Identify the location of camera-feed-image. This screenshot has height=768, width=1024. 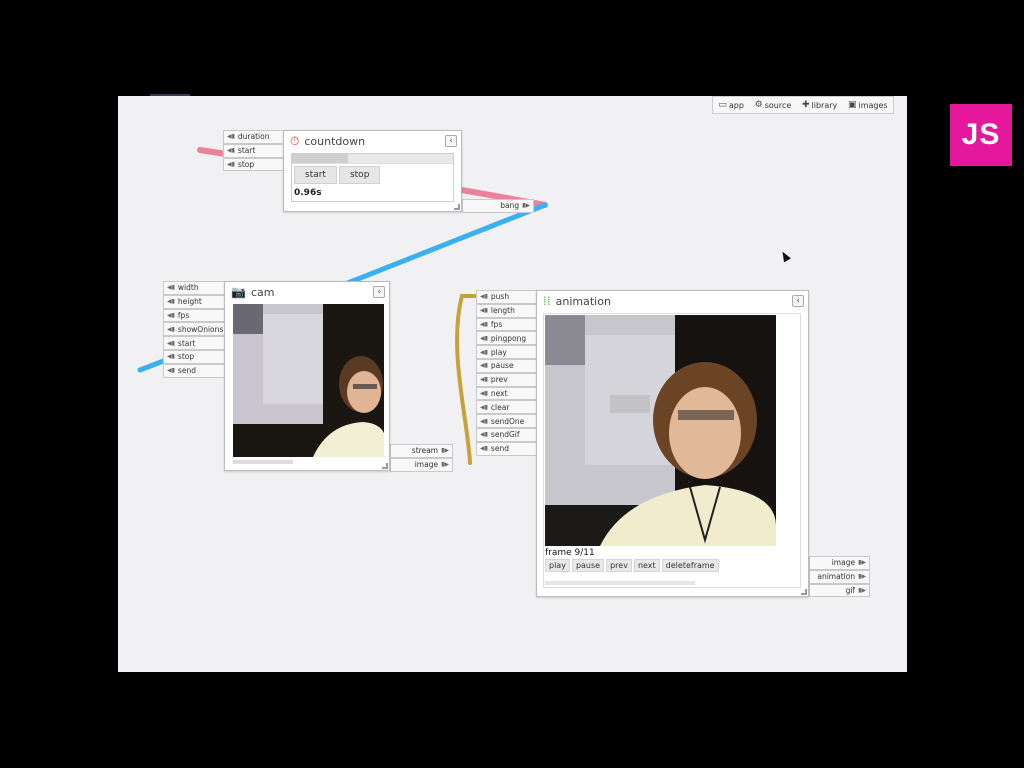
(308, 380).